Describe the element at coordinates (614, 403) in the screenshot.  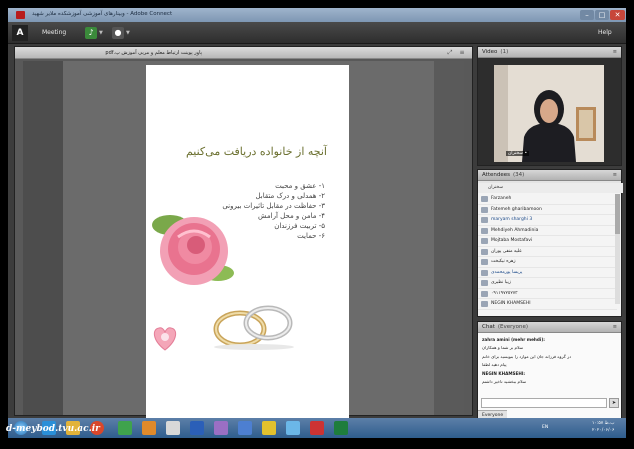
I see `chat-send-button: ➤` at that location.